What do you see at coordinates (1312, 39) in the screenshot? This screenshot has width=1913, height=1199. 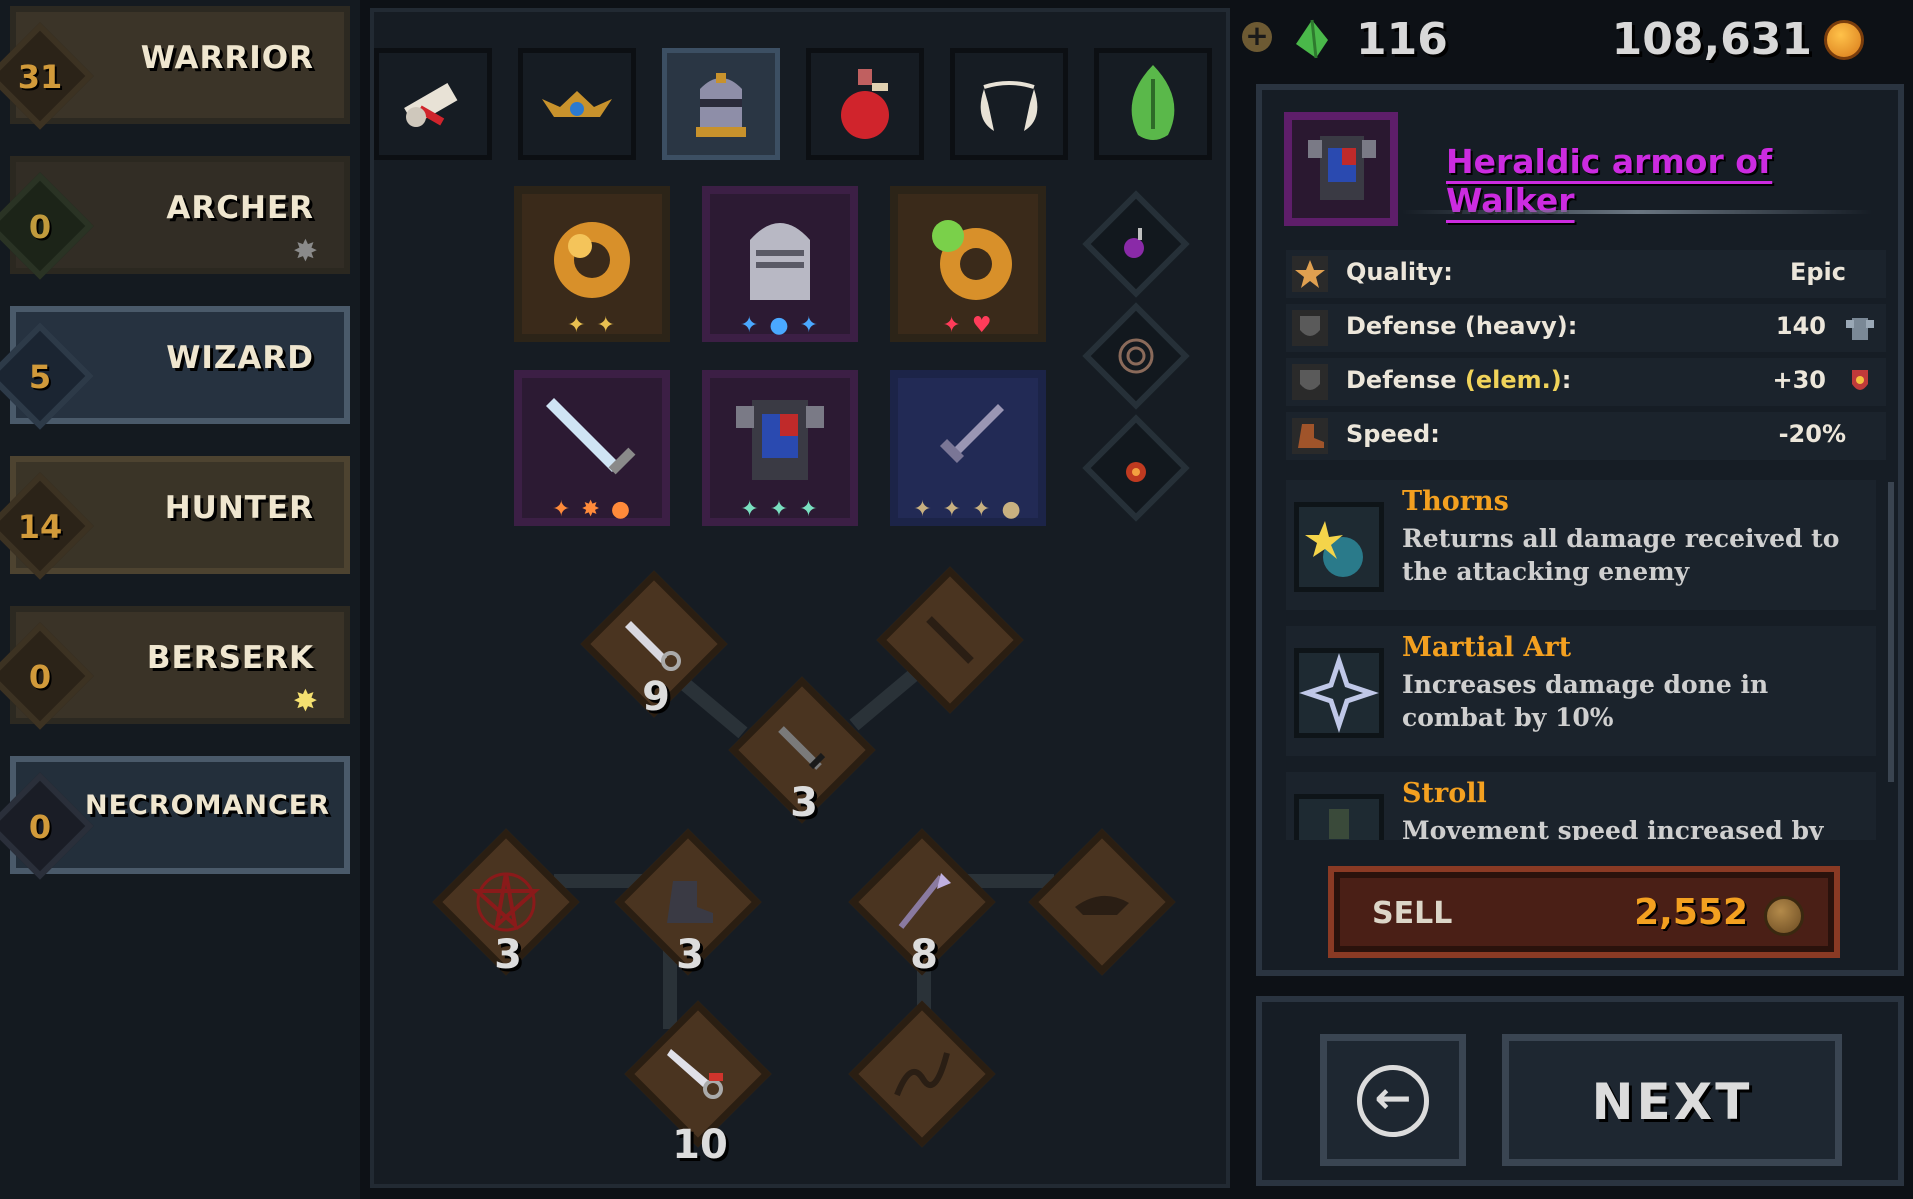 I see `gem-icon` at bounding box center [1312, 39].